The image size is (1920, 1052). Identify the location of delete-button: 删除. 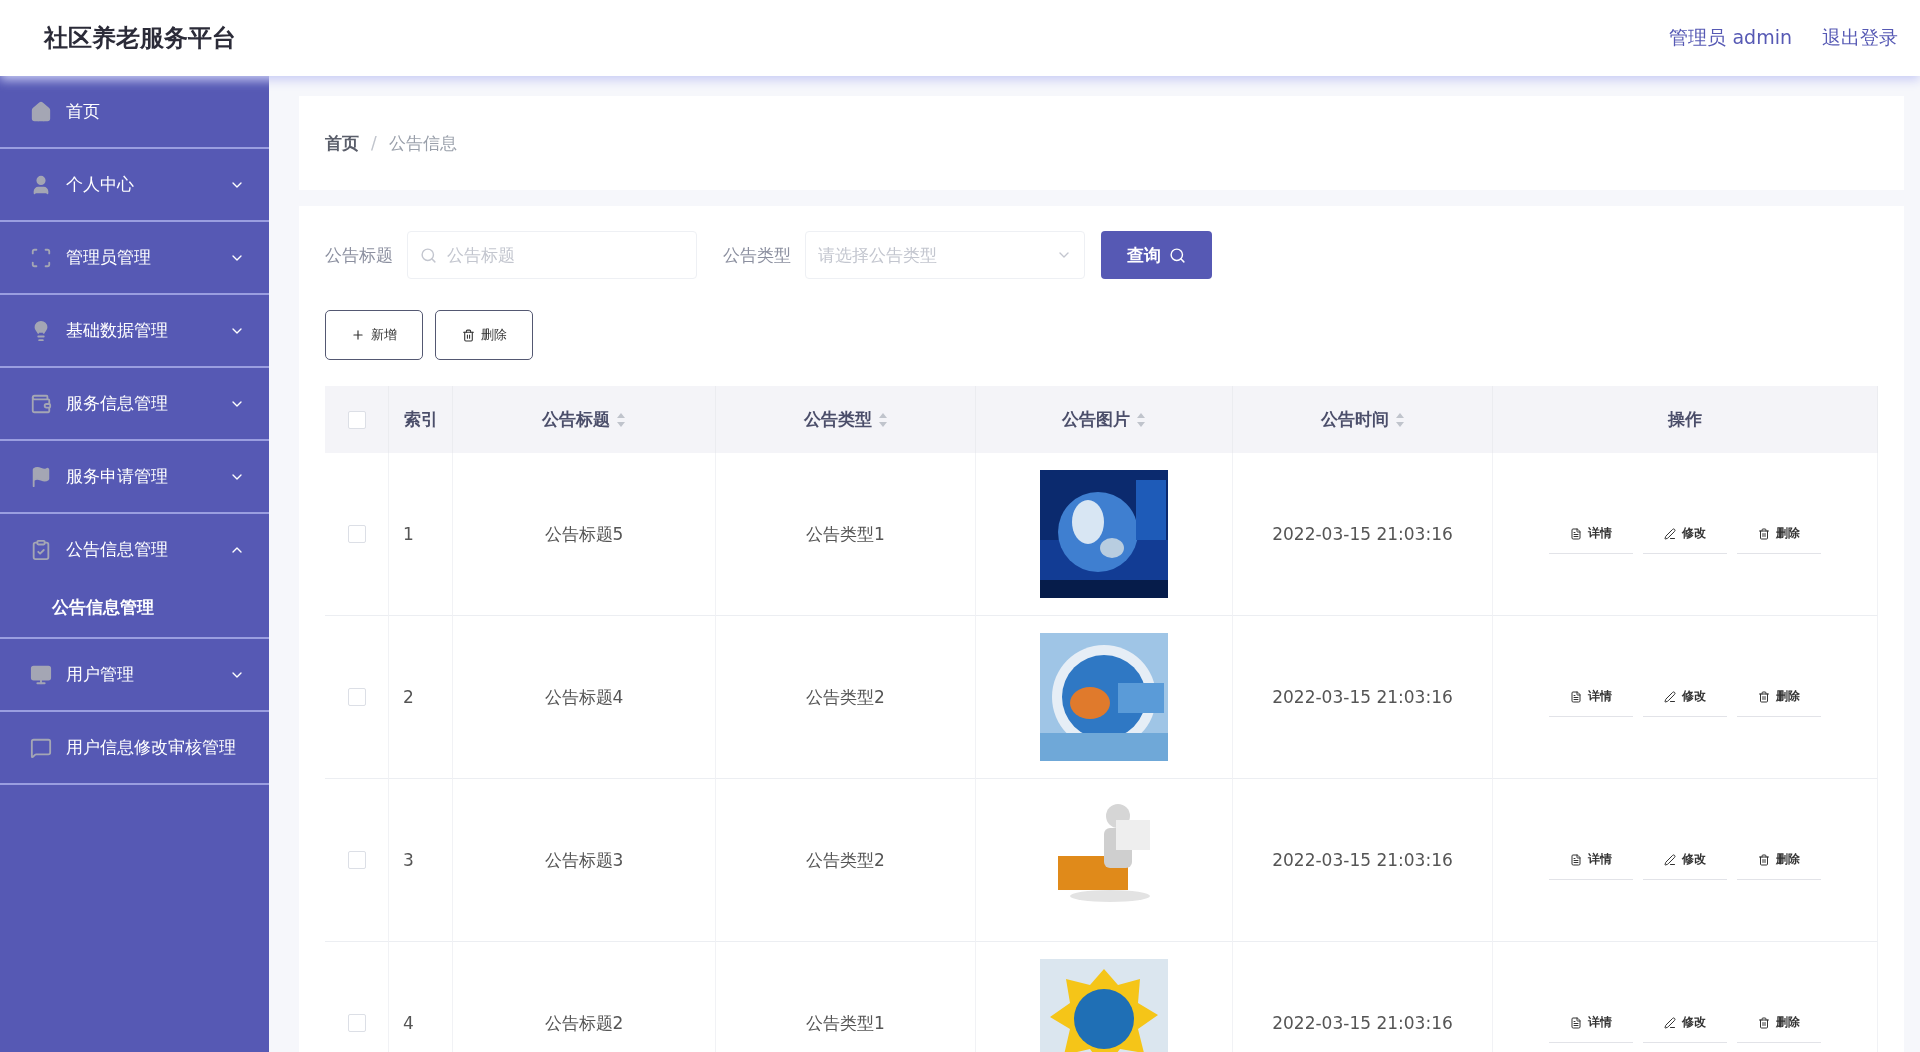
(484, 335).